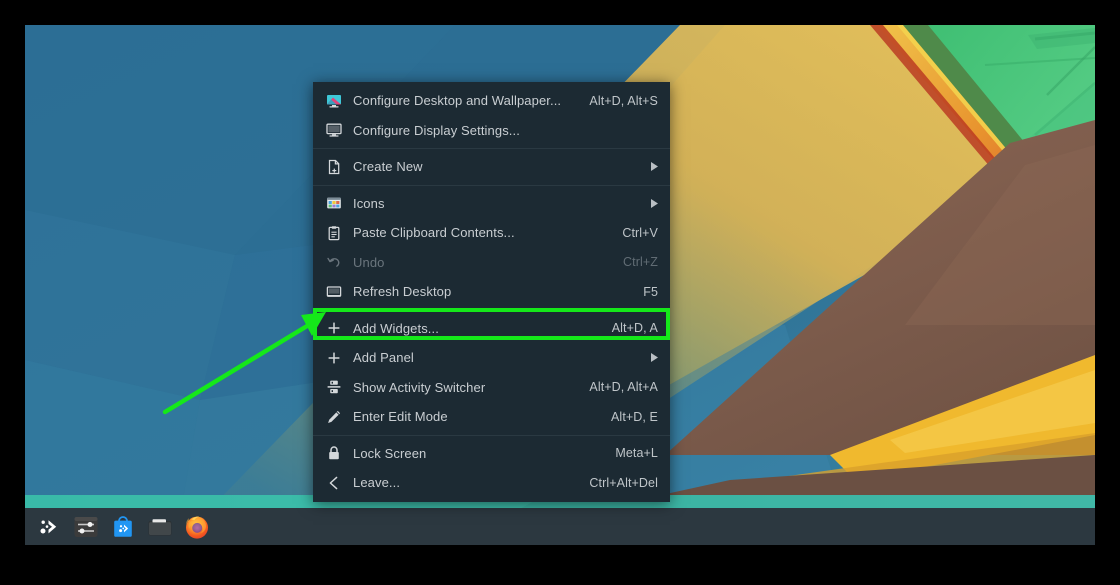 The height and width of the screenshot is (585, 1120). Describe the element at coordinates (369, 203) in the screenshot. I see `menu-item-label: Icons` at that location.